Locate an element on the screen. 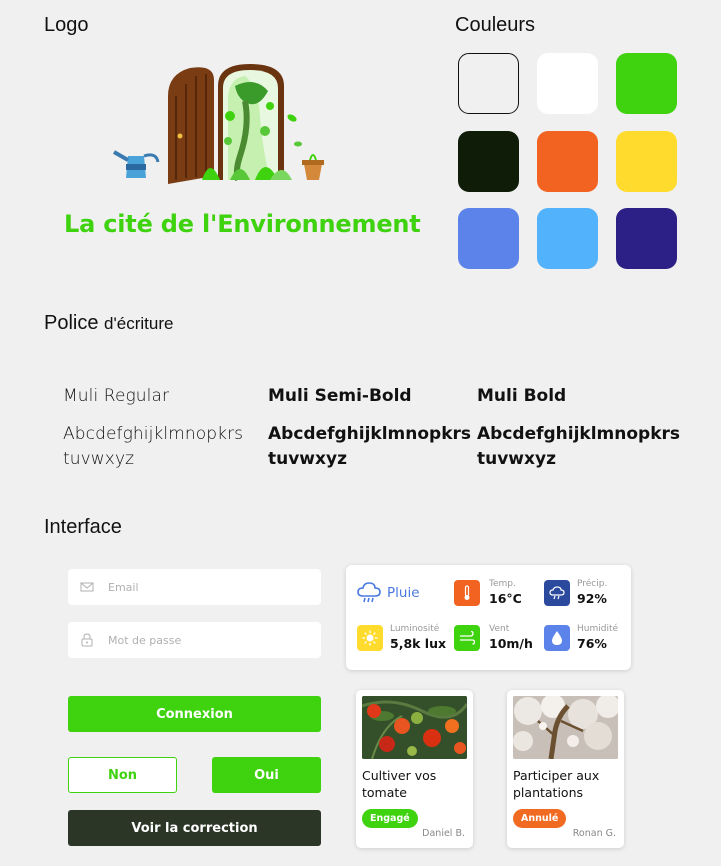 This screenshot has width=721, height=866. colors-section-title: Couleurs is located at coordinates (495, 25).